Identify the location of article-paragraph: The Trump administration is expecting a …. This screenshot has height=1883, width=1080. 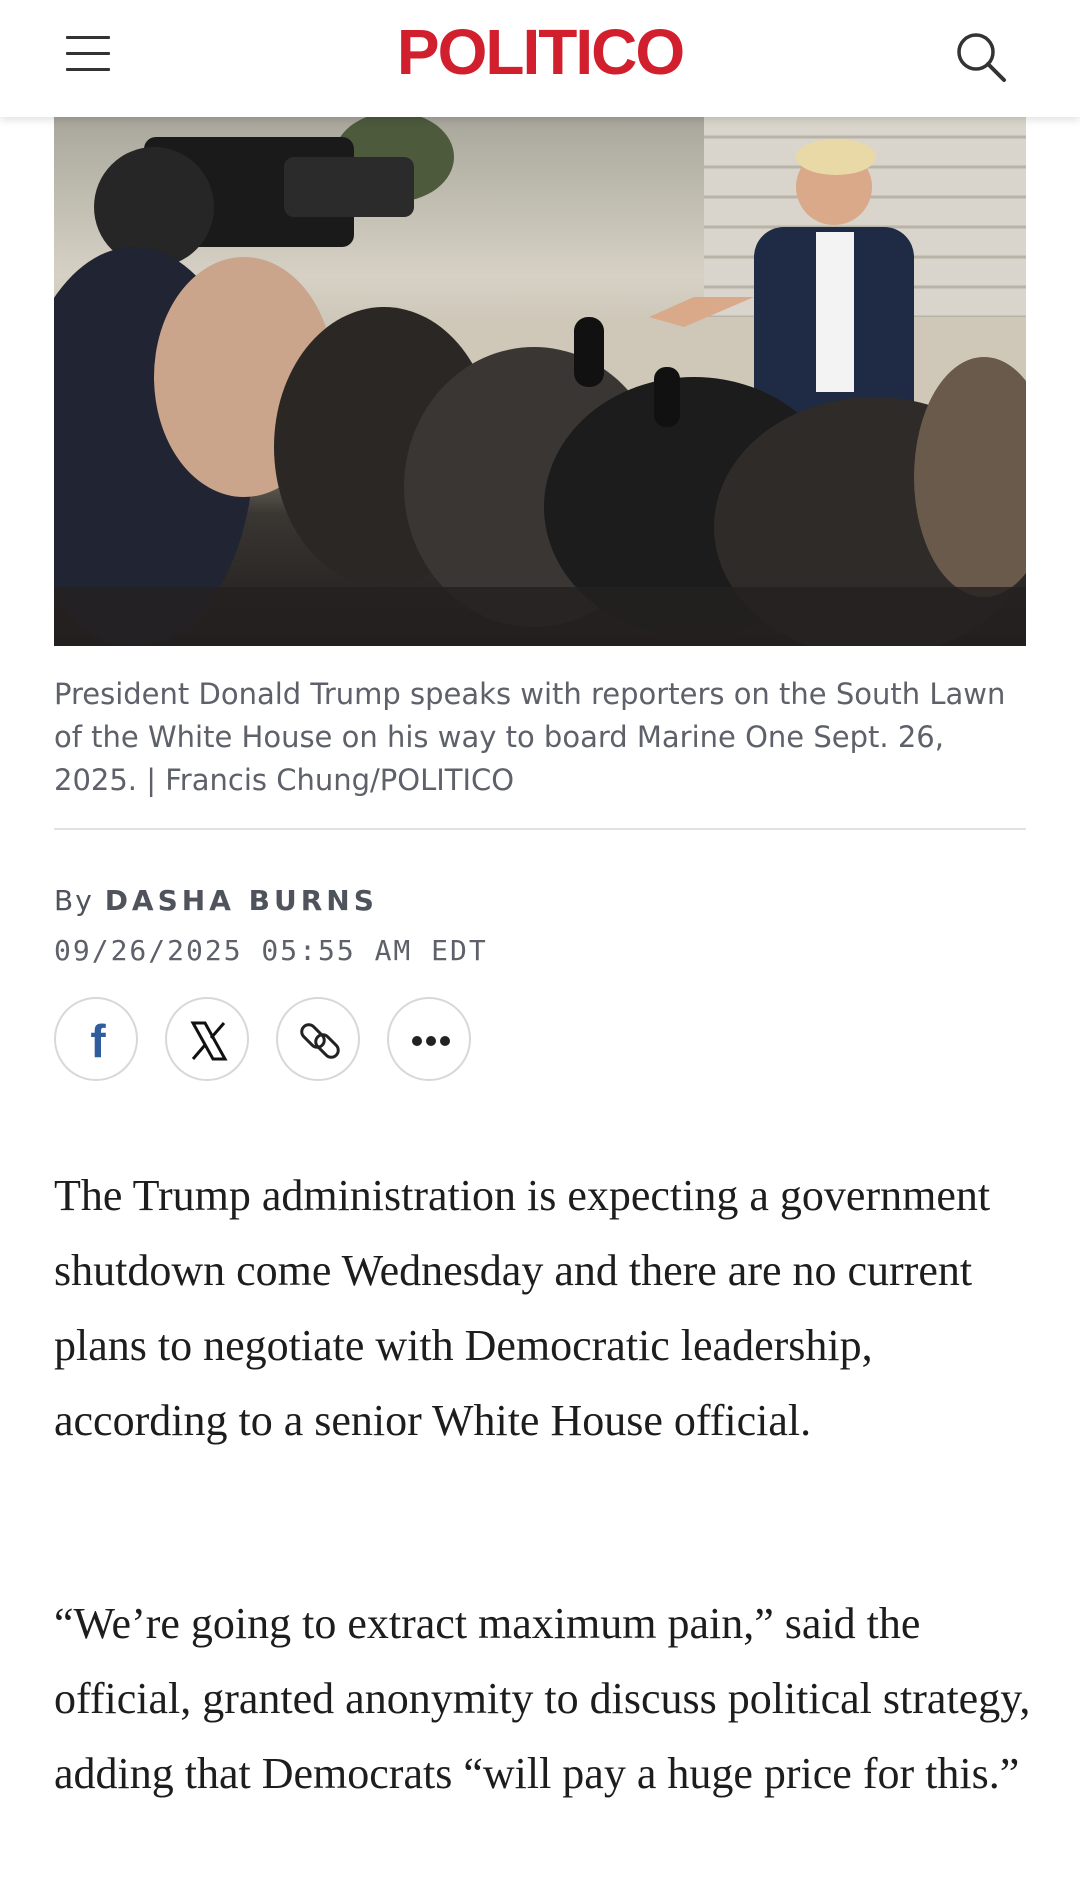
(522, 1308).